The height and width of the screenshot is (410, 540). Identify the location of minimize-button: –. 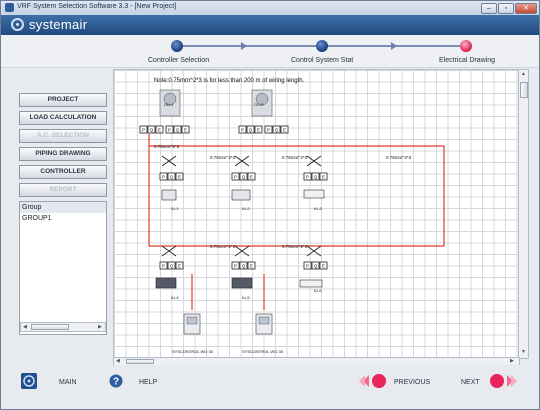
(489, 8).